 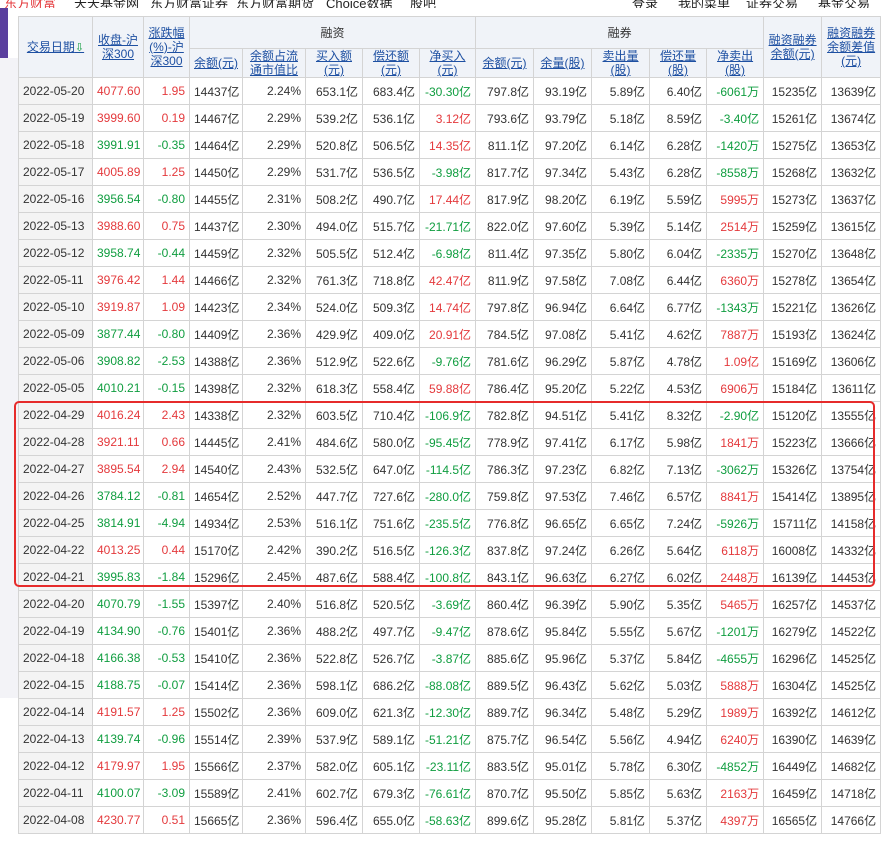 I want to click on cell-sec-sell: 5.90亿, so click(x=621, y=604).